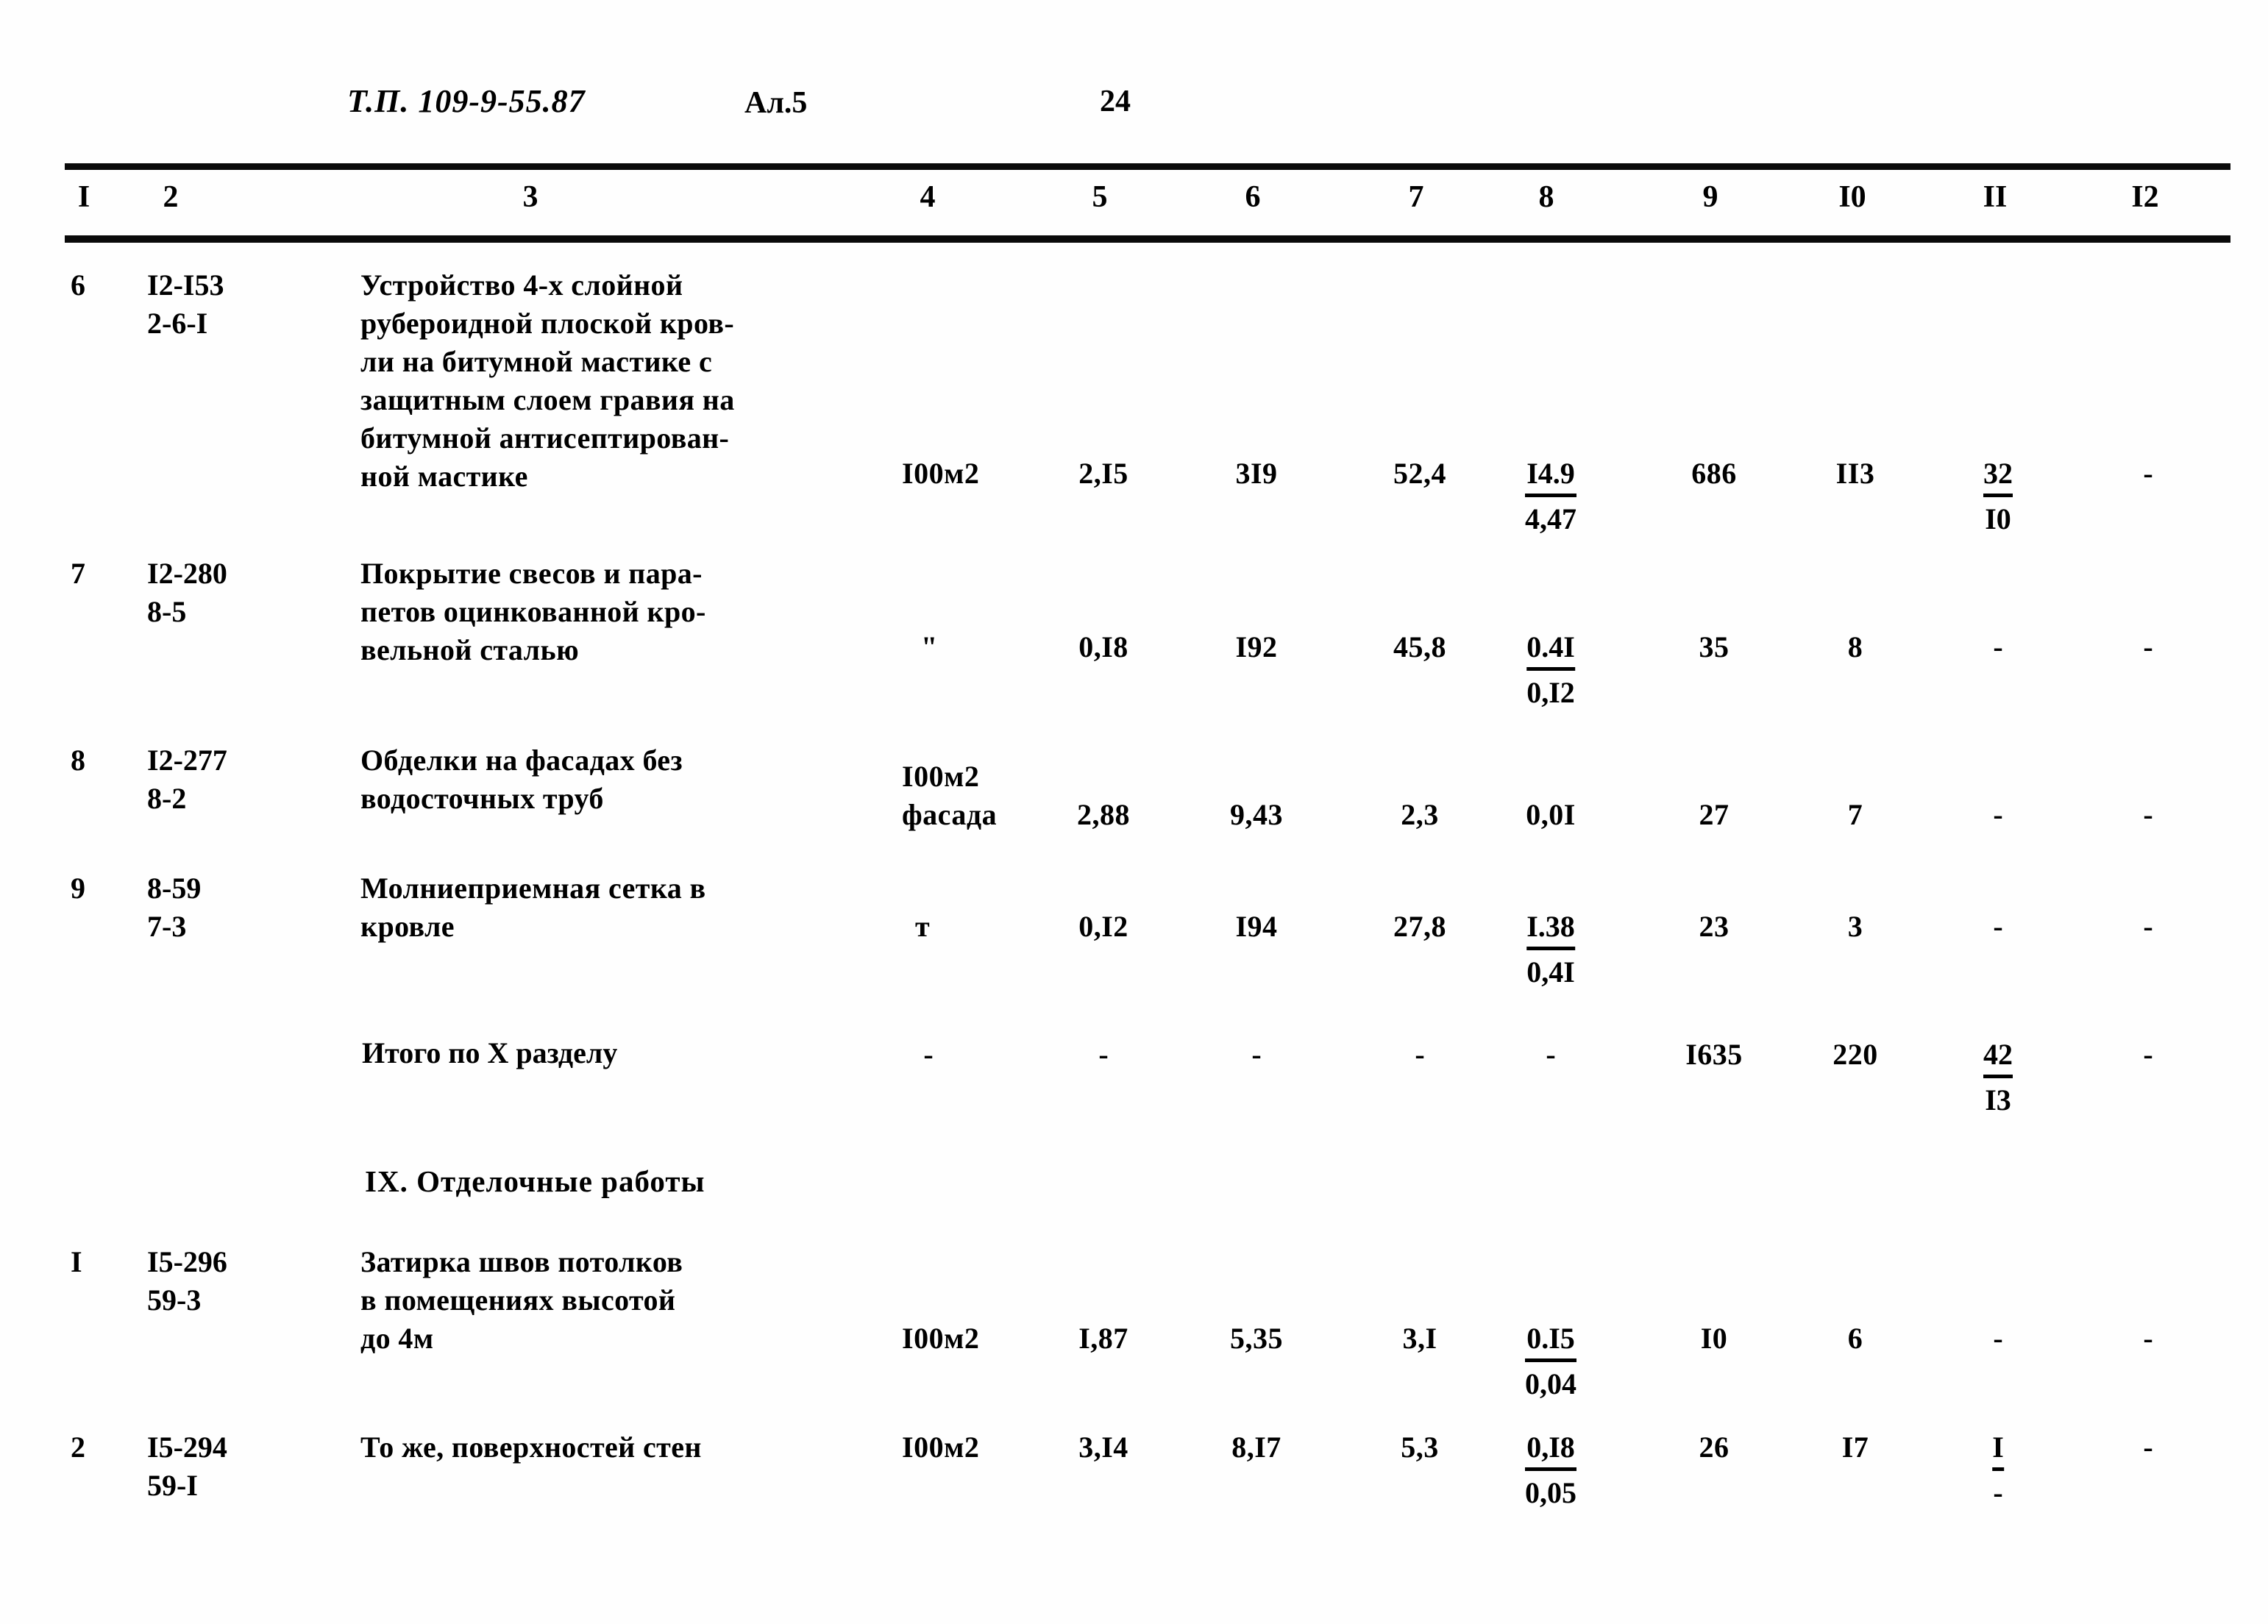 This screenshot has height=1624, width=2268. Describe the element at coordinates (1256, 1338) in the screenshot. I see `row-col6: 5,35` at that location.